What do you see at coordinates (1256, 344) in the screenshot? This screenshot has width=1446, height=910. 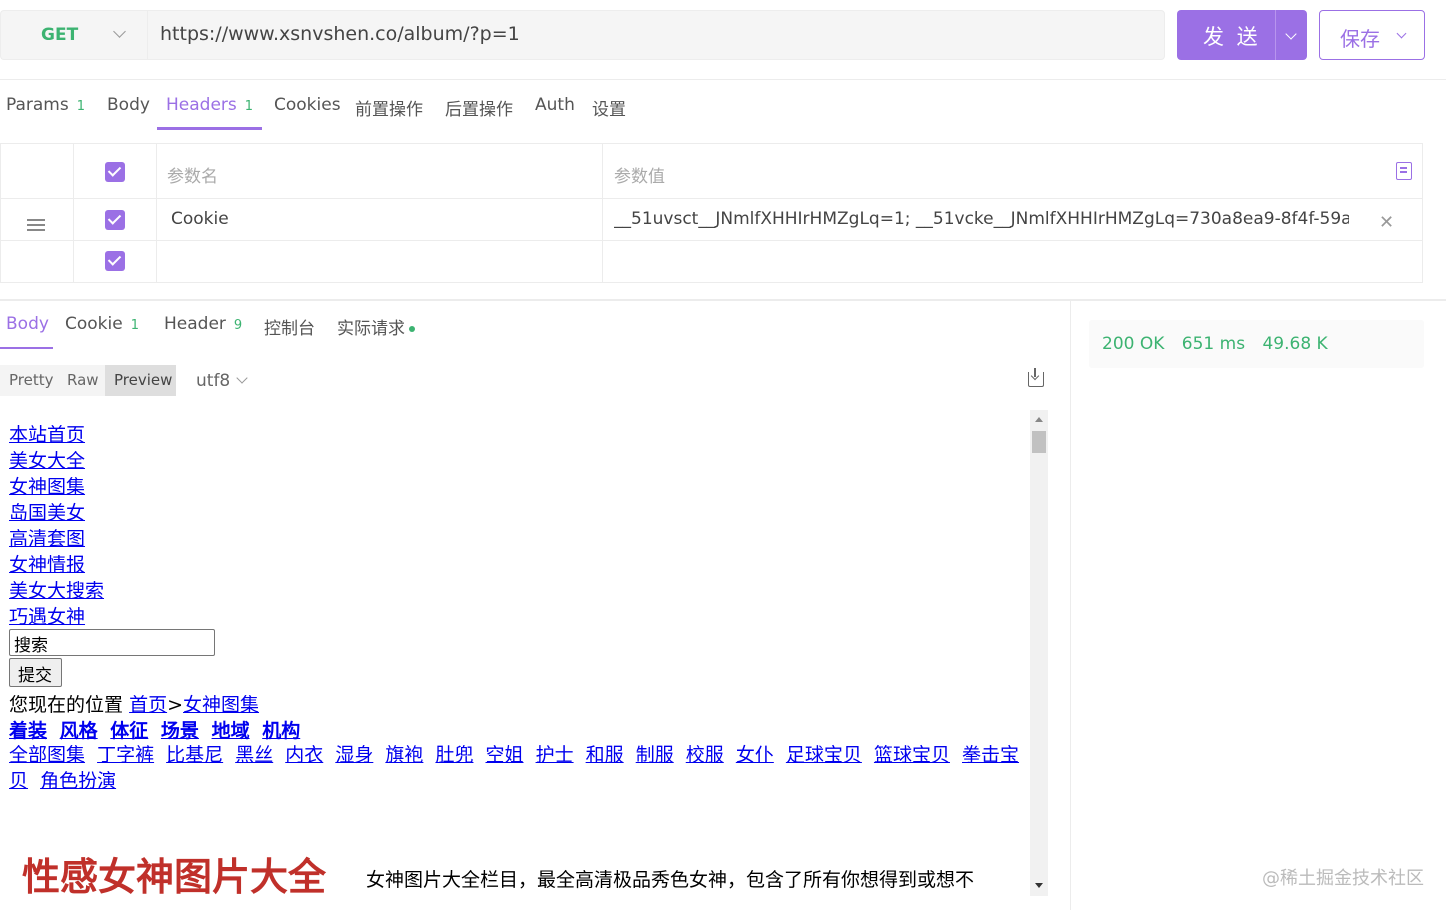 I see `response-status: 200 OK 651 ms 49.68 K` at bounding box center [1256, 344].